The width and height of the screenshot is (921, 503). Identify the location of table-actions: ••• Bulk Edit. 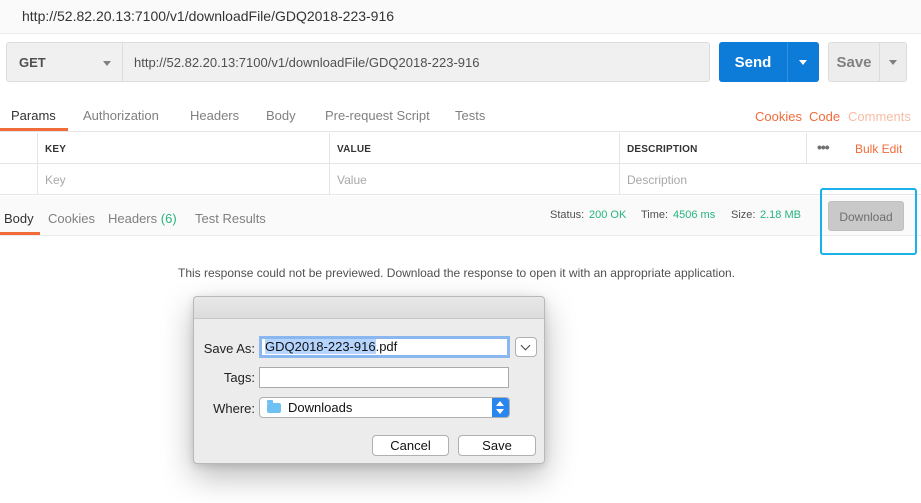
(863, 148).